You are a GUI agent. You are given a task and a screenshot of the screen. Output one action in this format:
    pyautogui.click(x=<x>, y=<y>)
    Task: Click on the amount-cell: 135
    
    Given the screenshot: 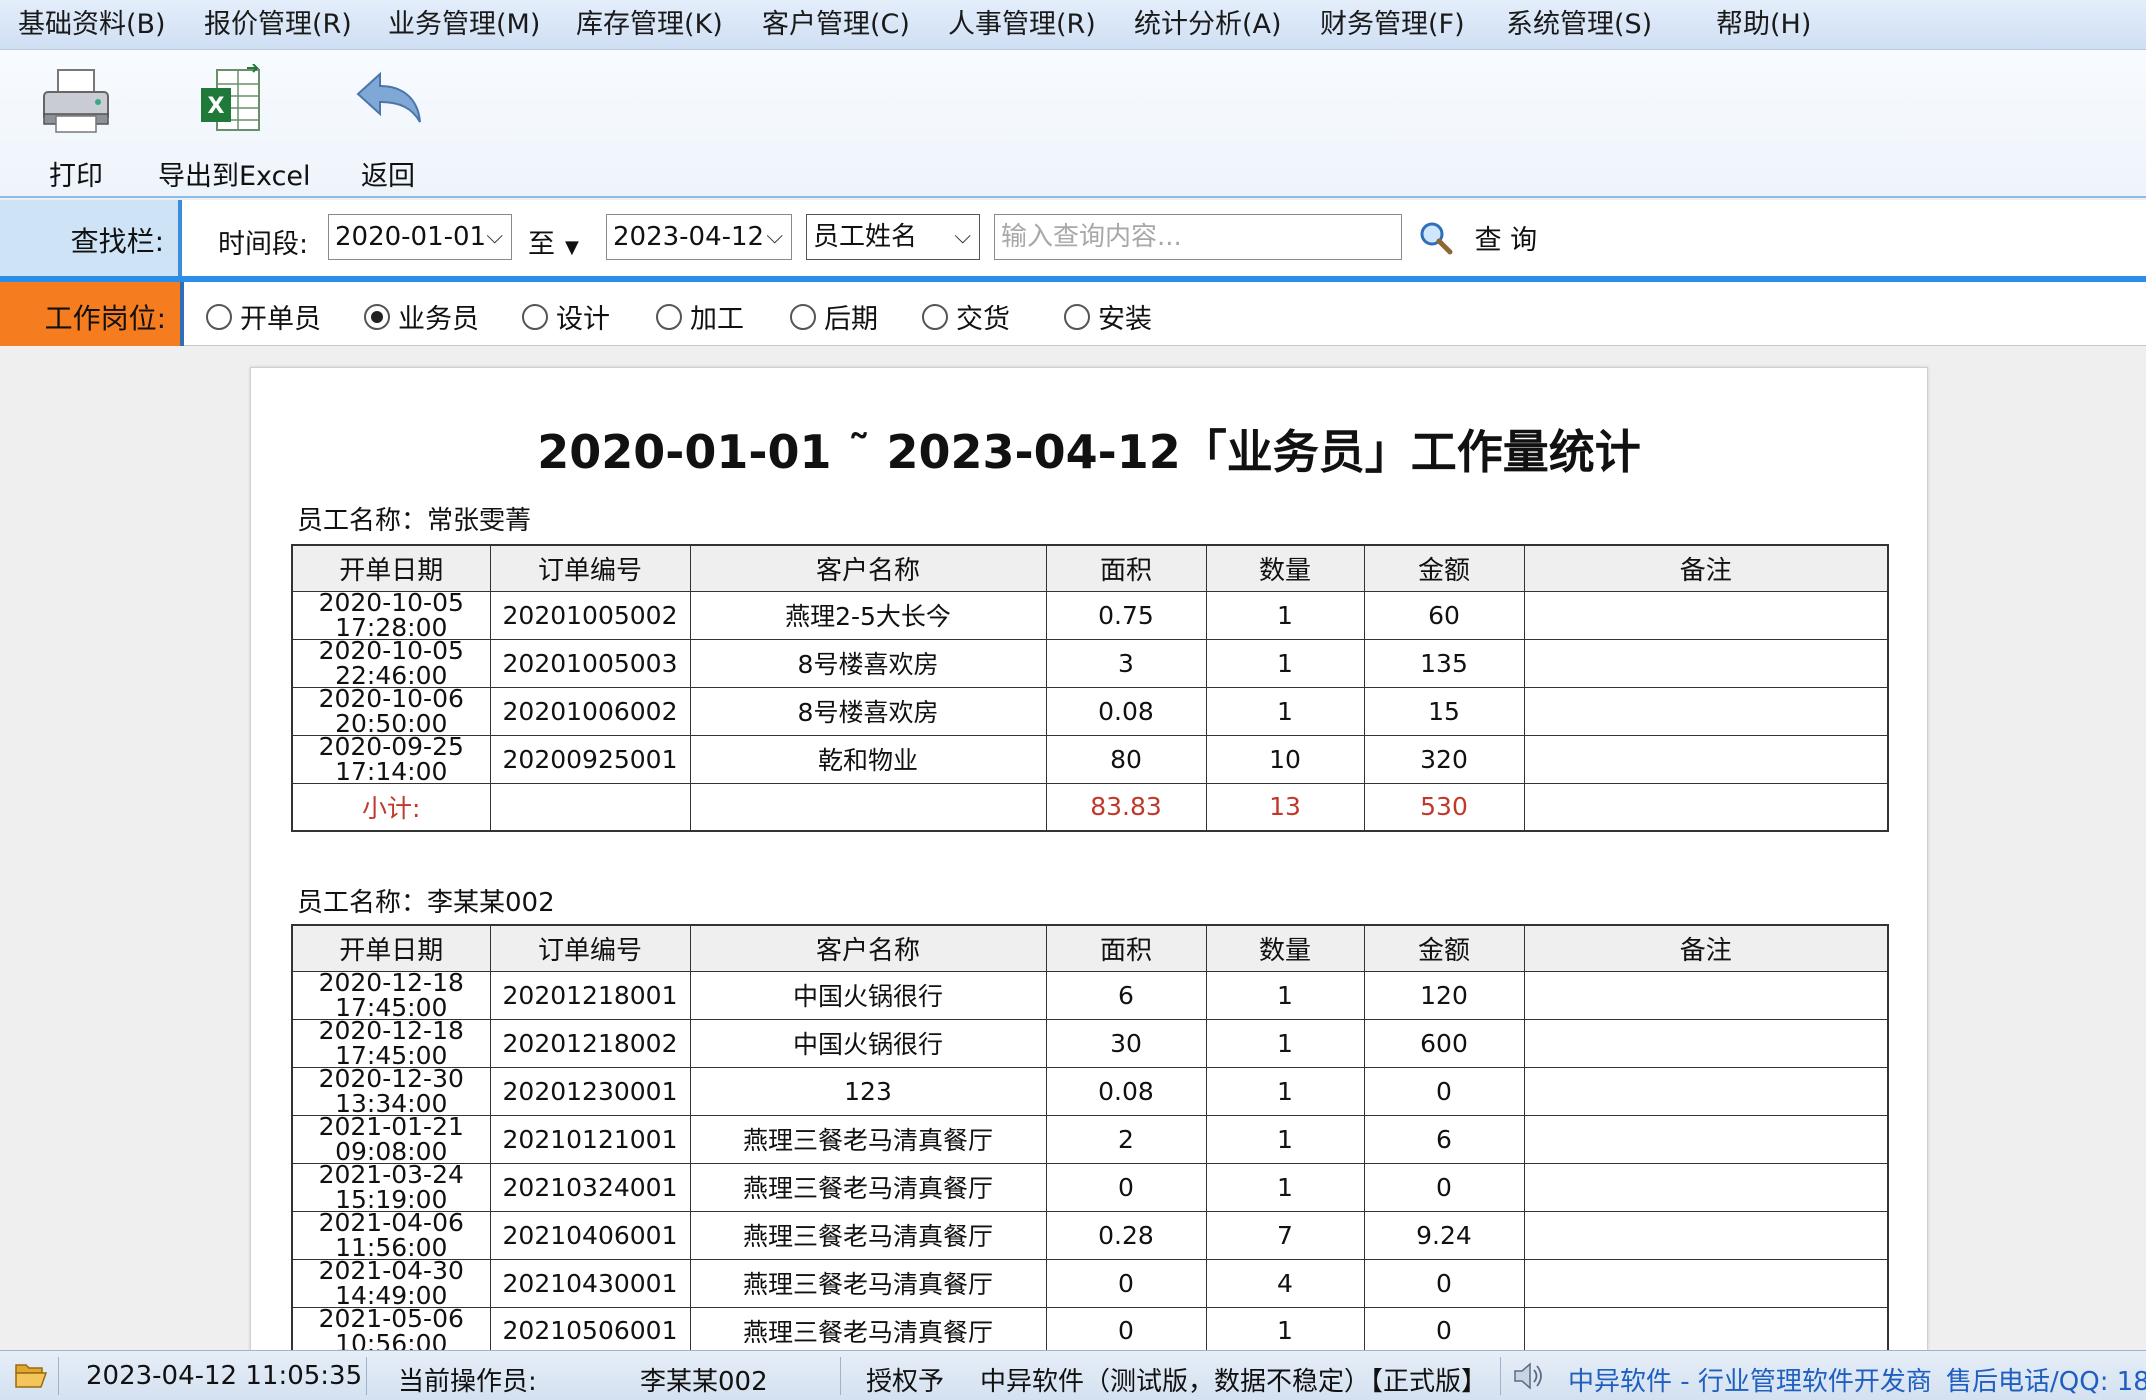 What is the action you would take?
    pyautogui.click(x=1444, y=663)
    